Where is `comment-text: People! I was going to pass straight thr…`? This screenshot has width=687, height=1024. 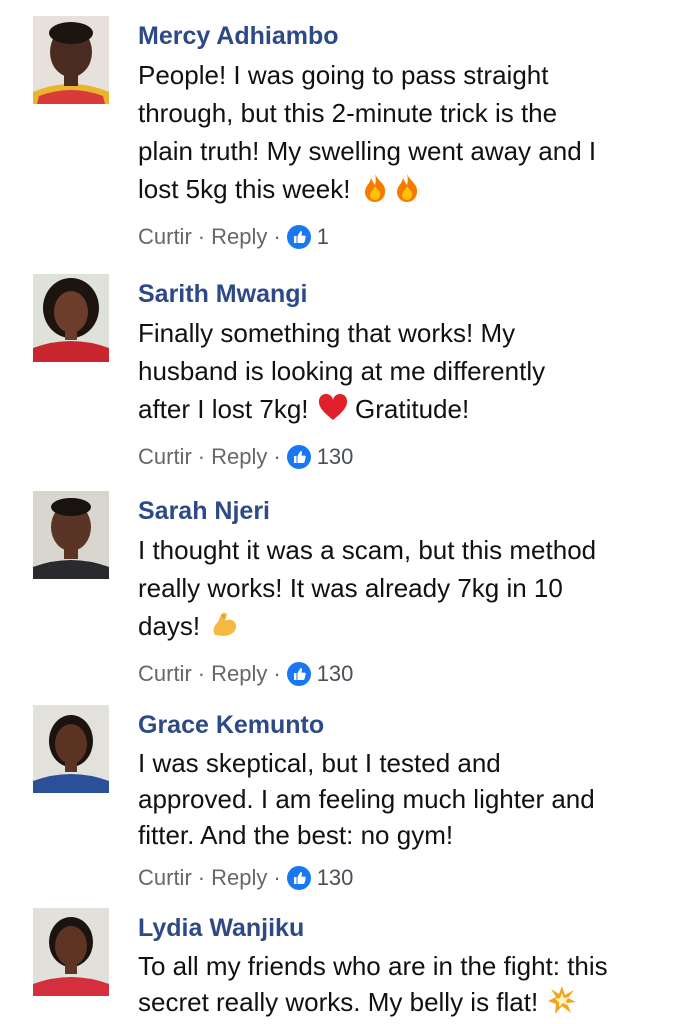 comment-text: People! I was going to pass straight thr… is located at coordinates (403, 134).